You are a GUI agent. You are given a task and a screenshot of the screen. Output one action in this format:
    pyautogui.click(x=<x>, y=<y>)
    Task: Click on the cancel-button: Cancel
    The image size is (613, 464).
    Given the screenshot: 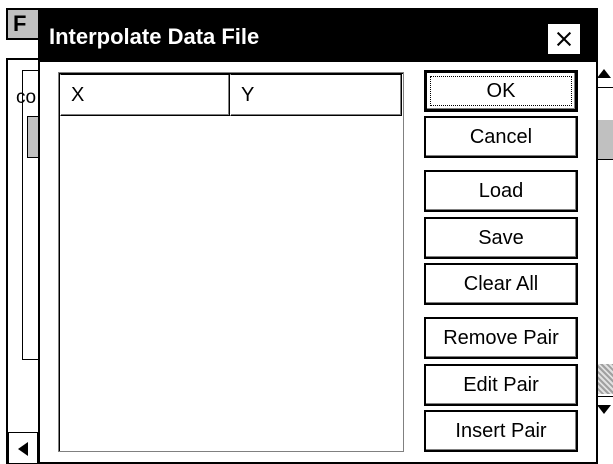 What is the action you would take?
    pyautogui.click(x=501, y=137)
    